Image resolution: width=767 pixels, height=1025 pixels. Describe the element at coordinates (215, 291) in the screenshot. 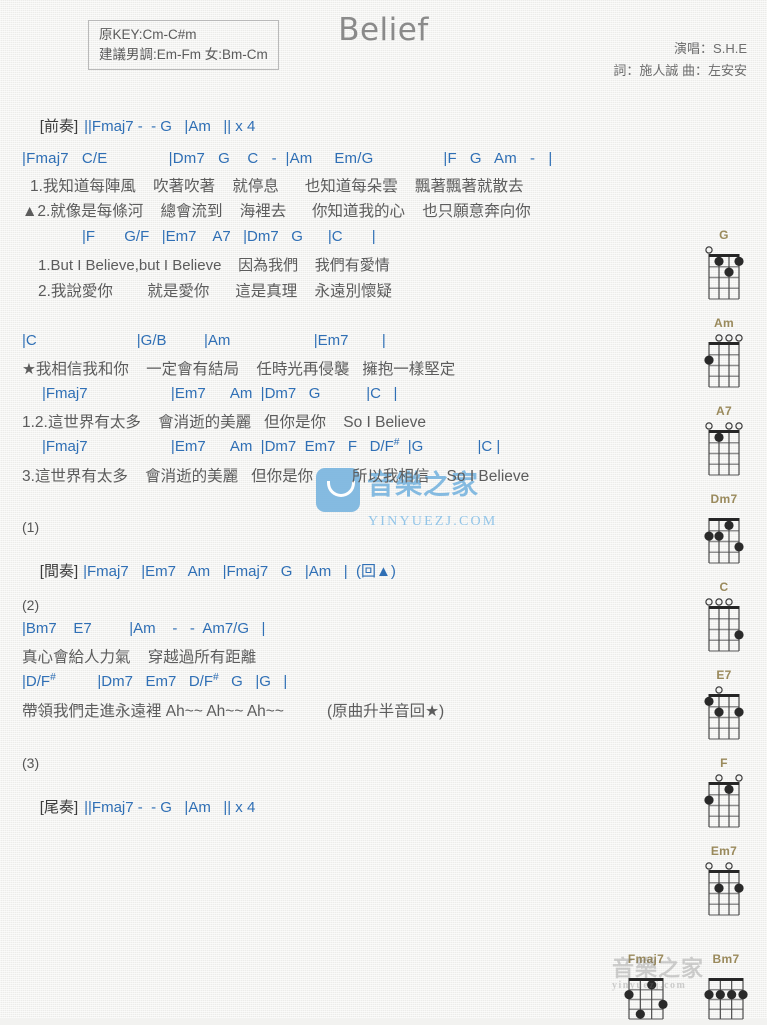

I see `verse2-lyric-2: 2.我說愛你 就是愛你 這是真理 永遠別懷疑` at that location.